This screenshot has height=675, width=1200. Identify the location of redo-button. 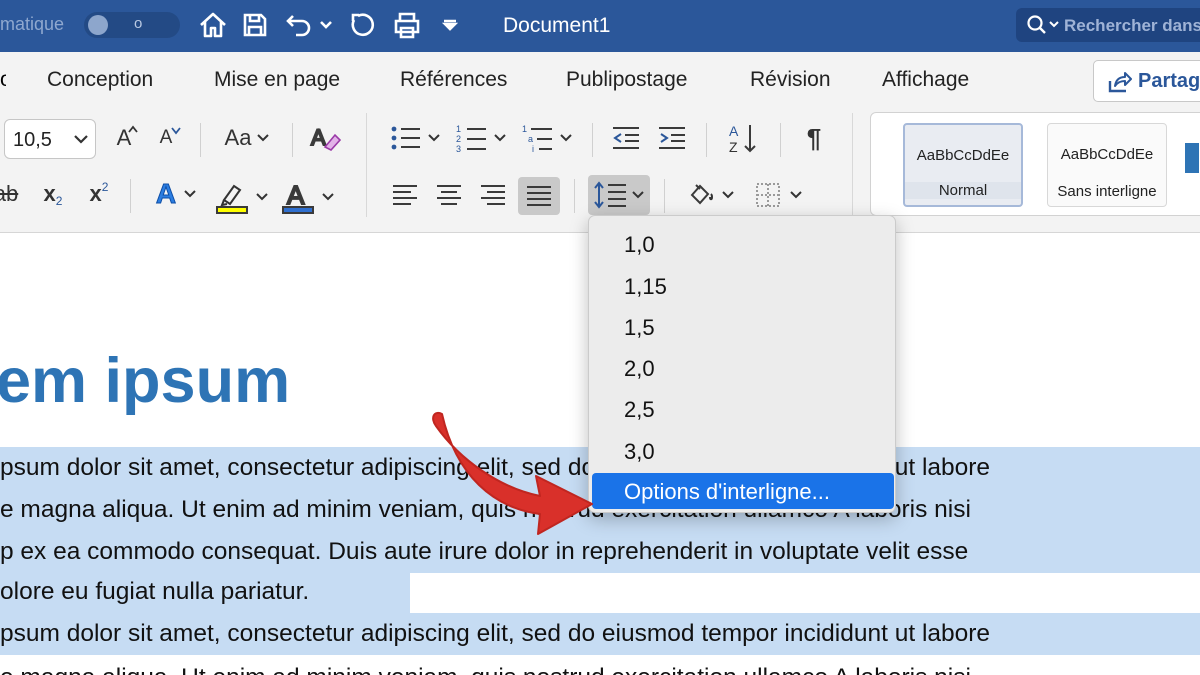
(363, 25).